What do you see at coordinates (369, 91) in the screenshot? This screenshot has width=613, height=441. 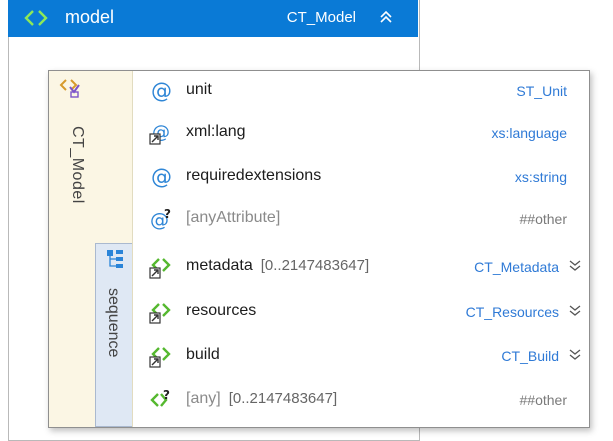 I see `attribute-row-unit: @ unit ST_Unit` at bounding box center [369, 91].